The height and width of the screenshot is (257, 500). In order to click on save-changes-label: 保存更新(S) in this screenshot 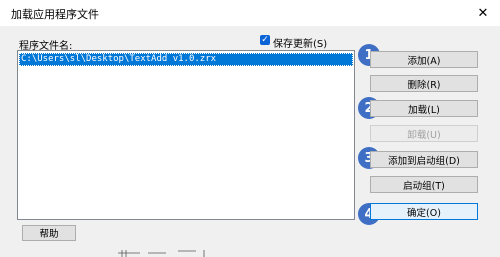, I will do `click(300, 42)`.